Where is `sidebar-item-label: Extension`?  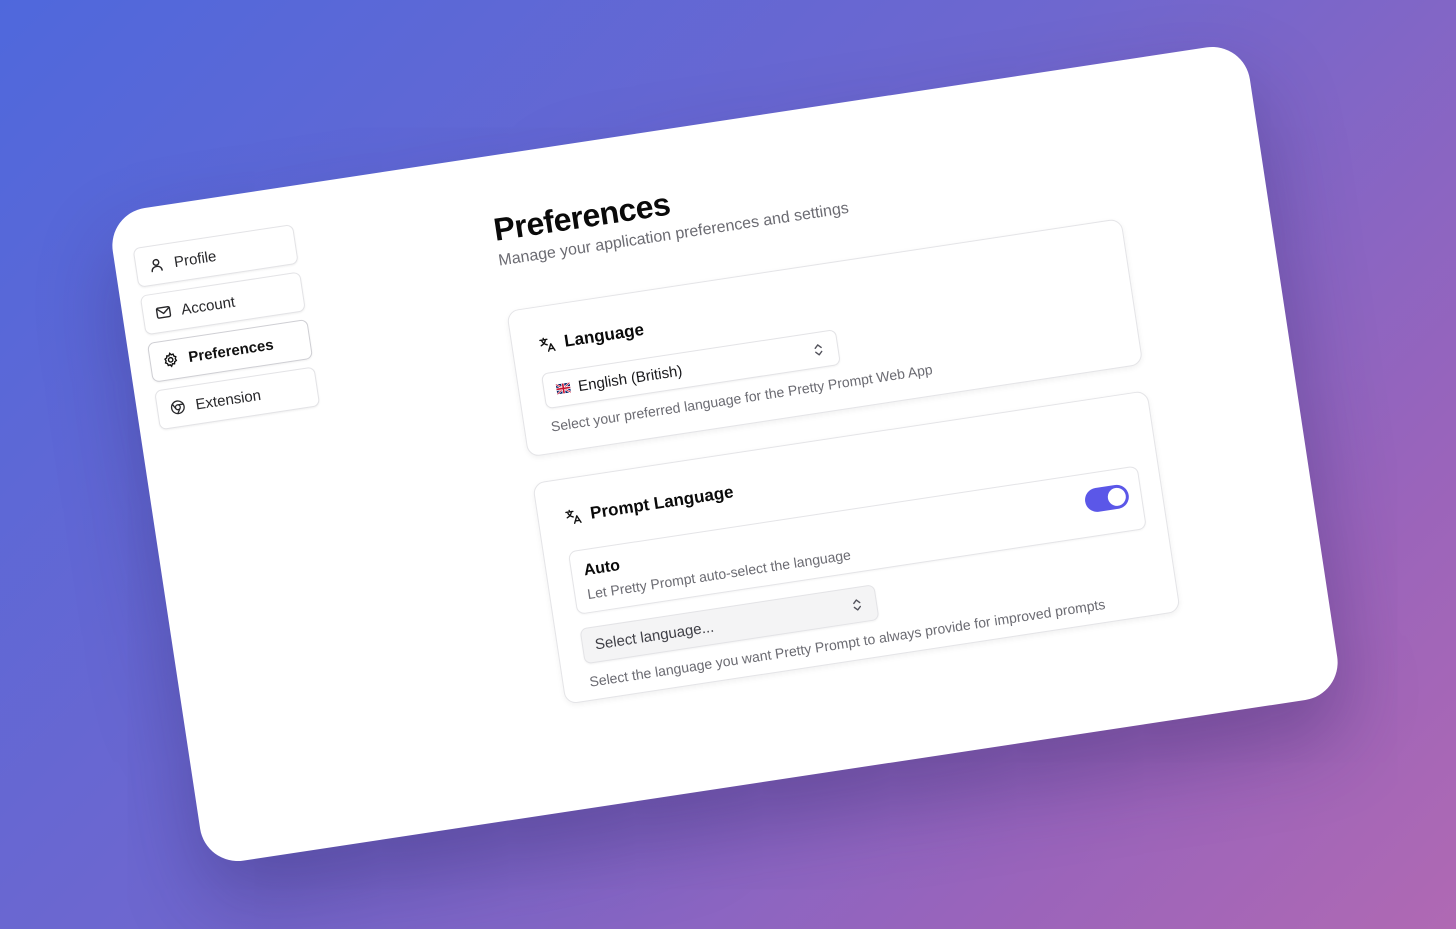 sidebar-item-label: Extension is located at coordinates (228, 400).